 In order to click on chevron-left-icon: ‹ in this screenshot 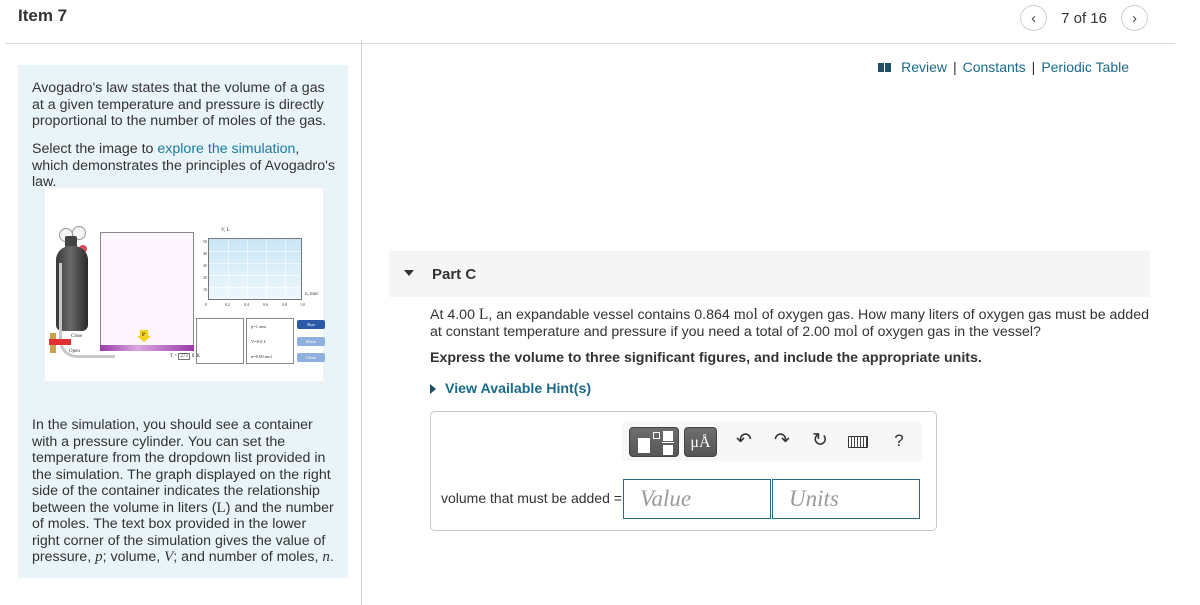, I will do `click(1034, 18)`.